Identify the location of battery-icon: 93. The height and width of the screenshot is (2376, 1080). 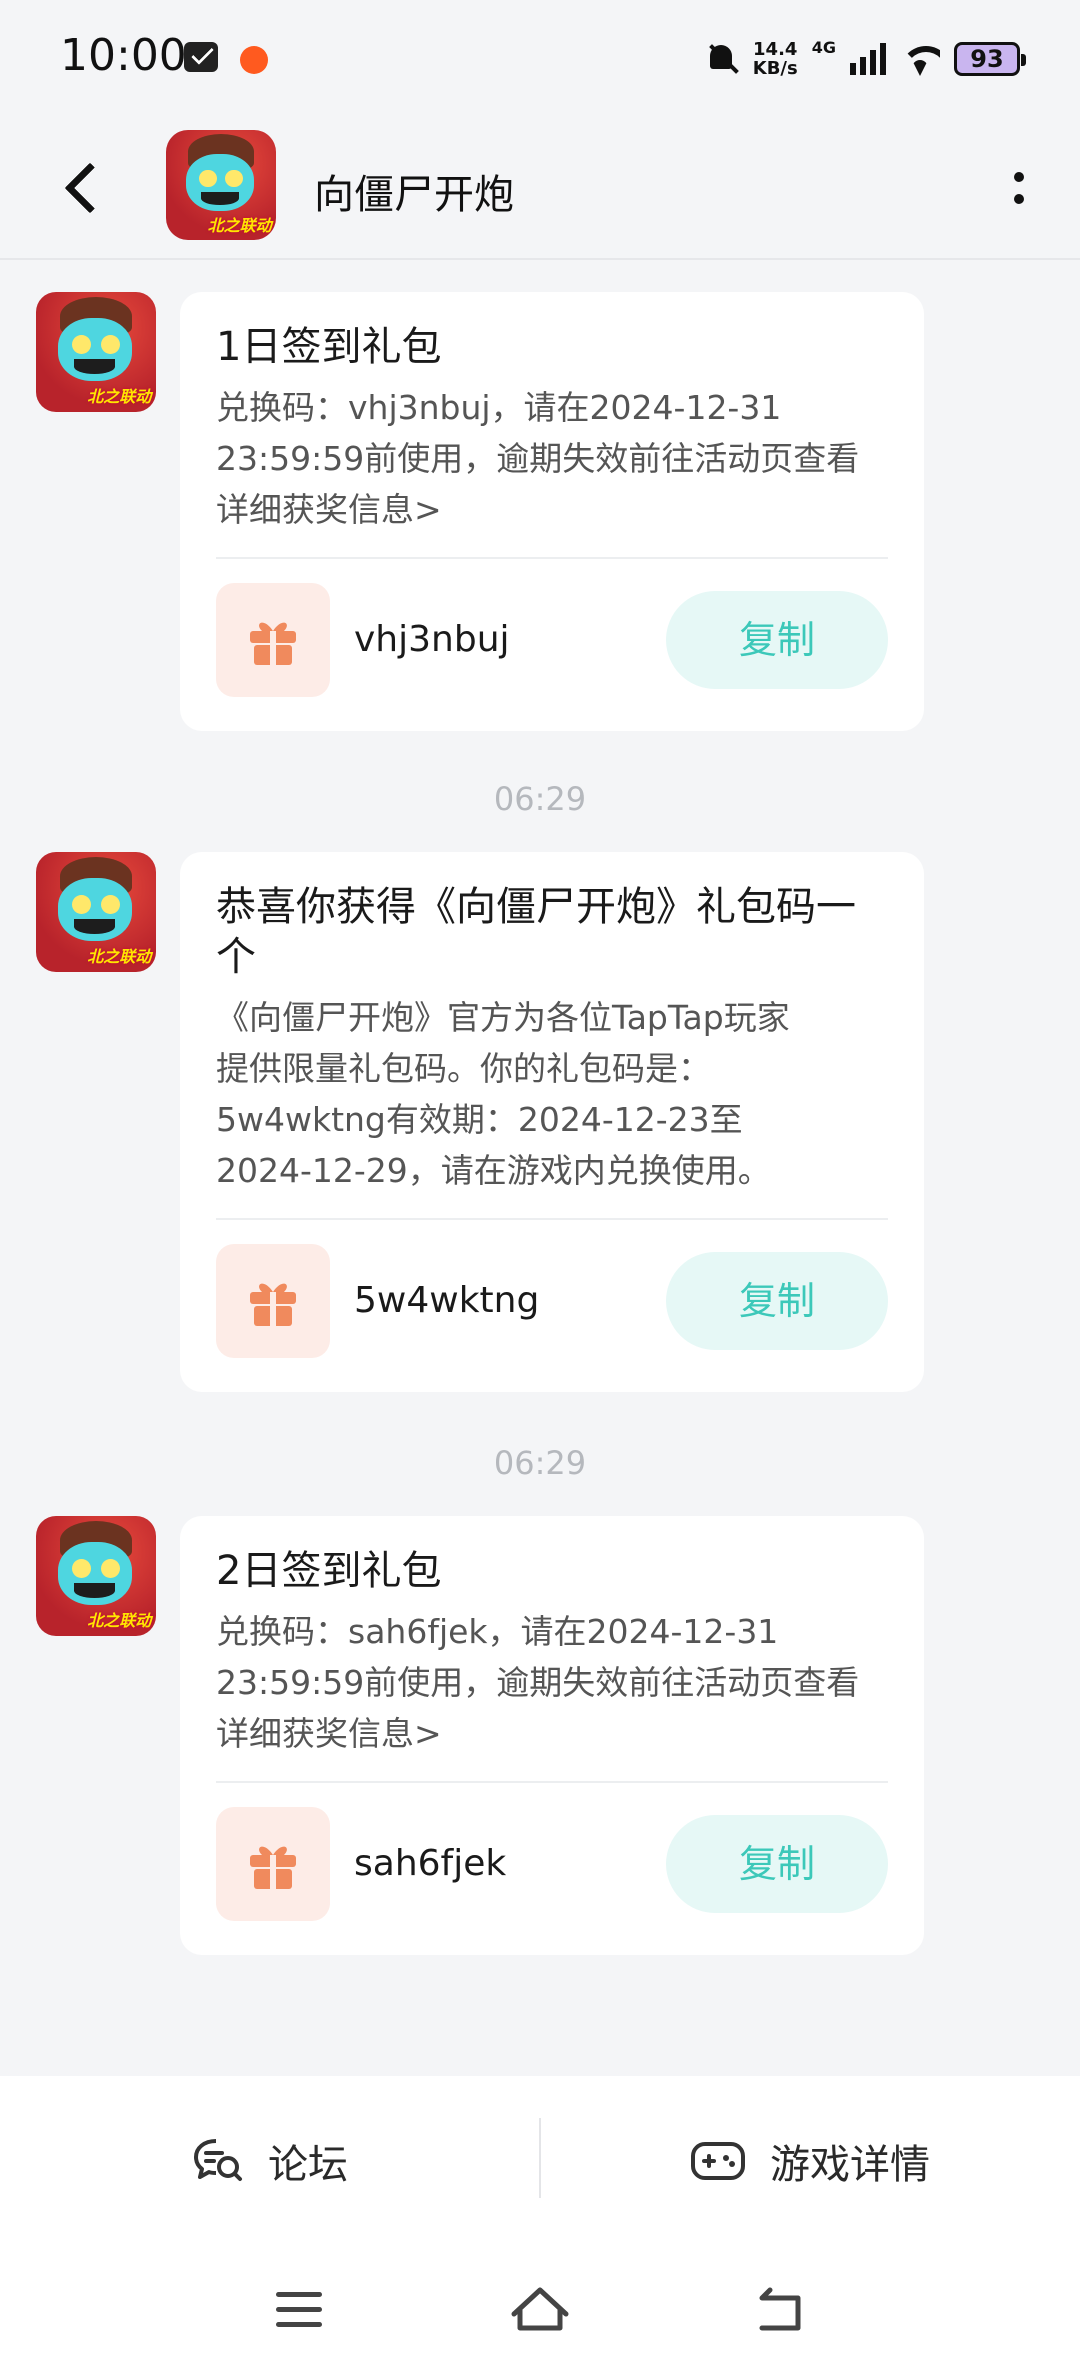
(990, 59).